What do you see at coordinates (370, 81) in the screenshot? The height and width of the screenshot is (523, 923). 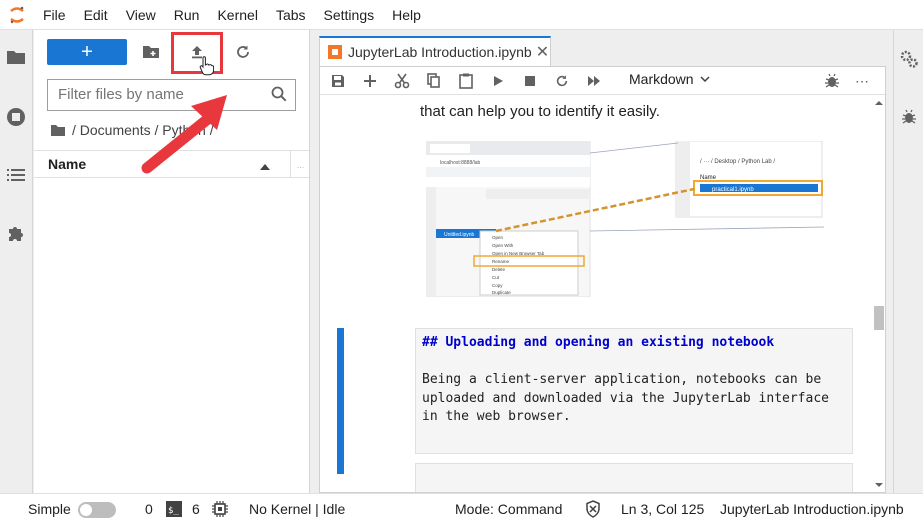 I see `add-cell-icon` at bounding box center [370, 81].